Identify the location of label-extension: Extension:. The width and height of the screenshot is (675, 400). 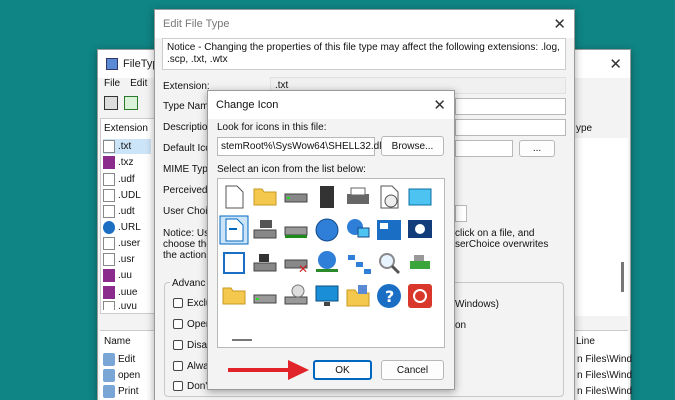
(186, 86).